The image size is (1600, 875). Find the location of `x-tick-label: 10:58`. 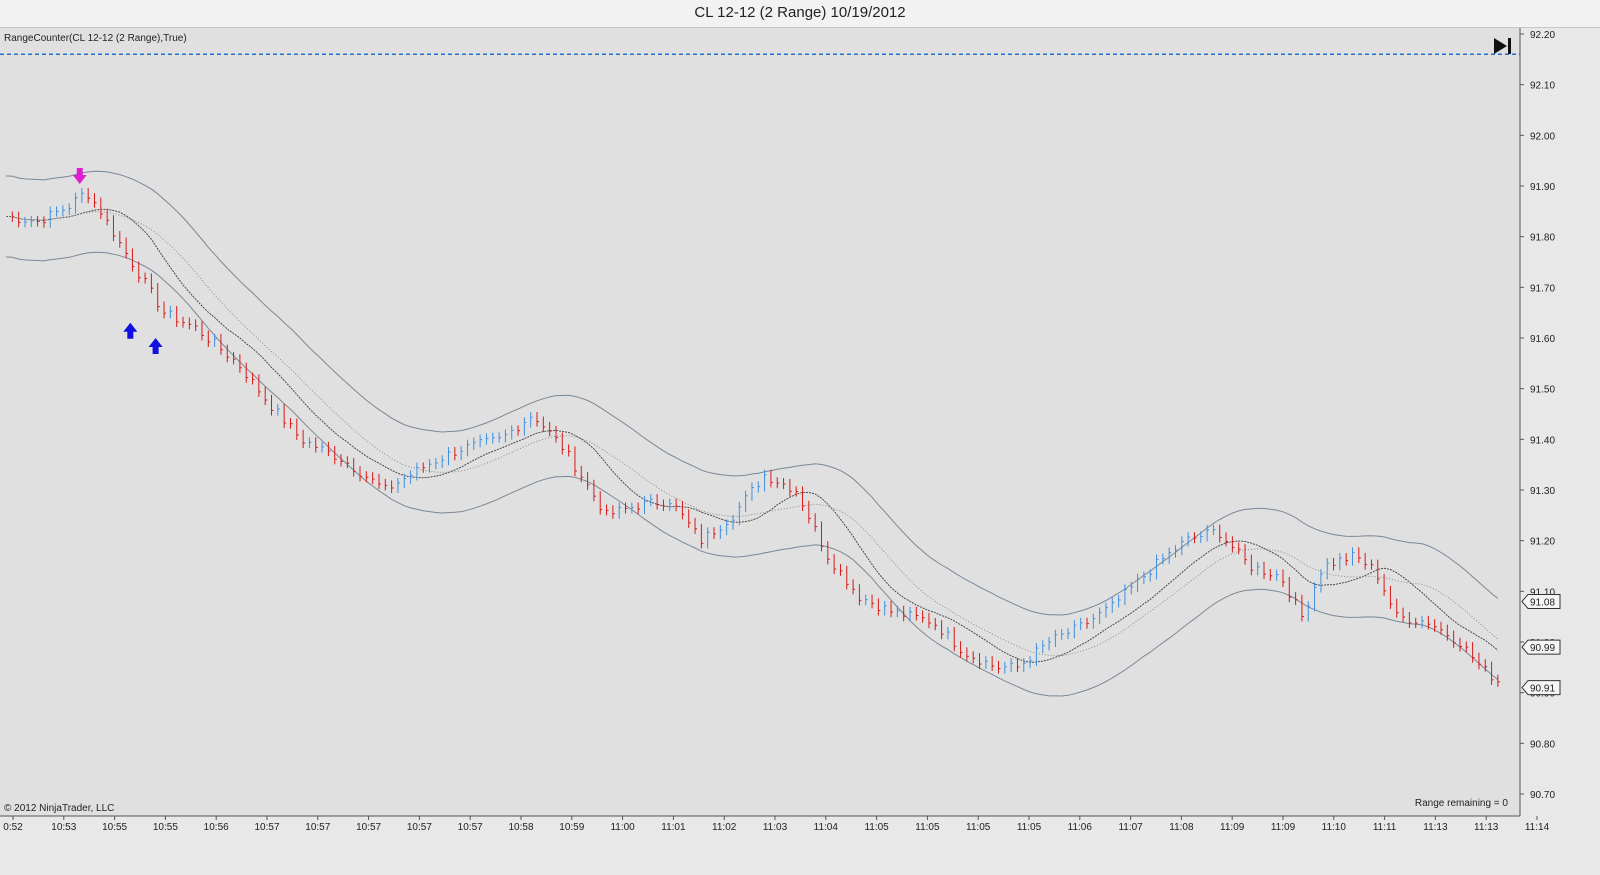

x-tick-label: 10:58 is located at coordinates (520, 827).